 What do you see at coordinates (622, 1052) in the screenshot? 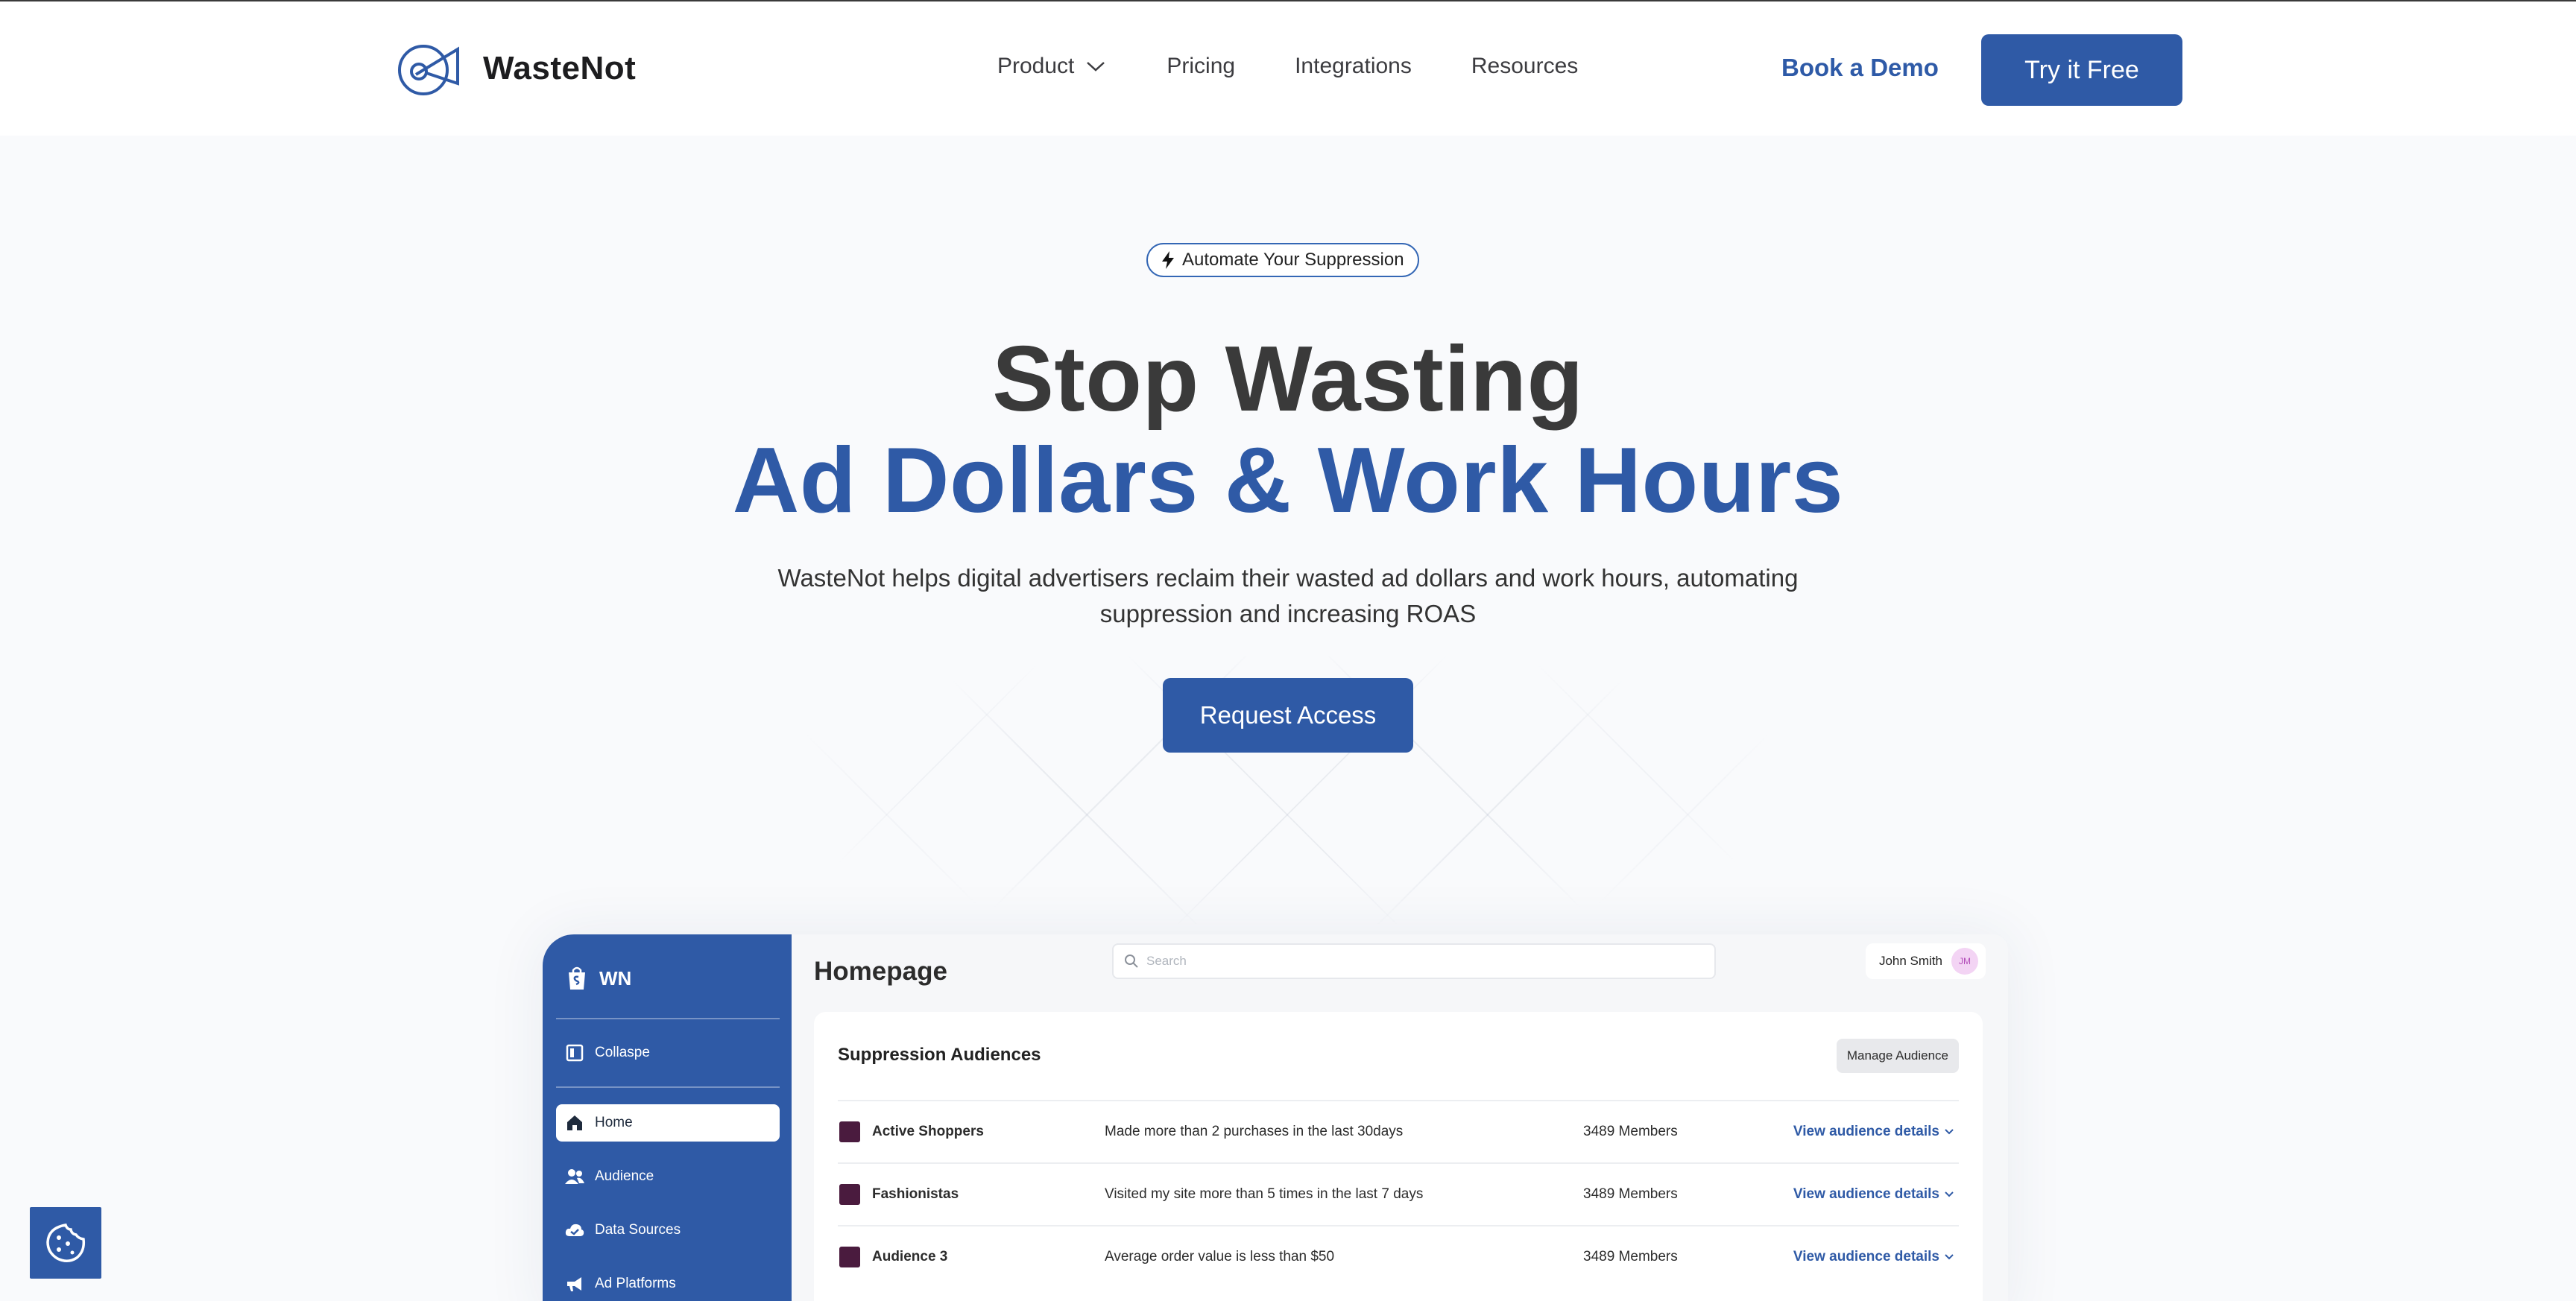
I see `sidebar-item-label: Collaspe` at bounding box center [622, 1052].